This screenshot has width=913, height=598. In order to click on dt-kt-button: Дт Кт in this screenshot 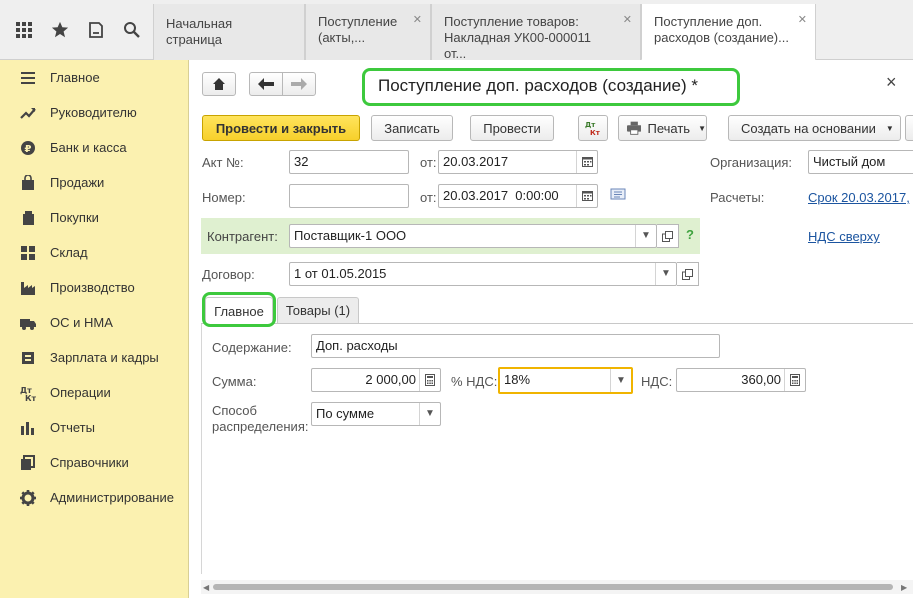, I will do `click(593, 128)`.